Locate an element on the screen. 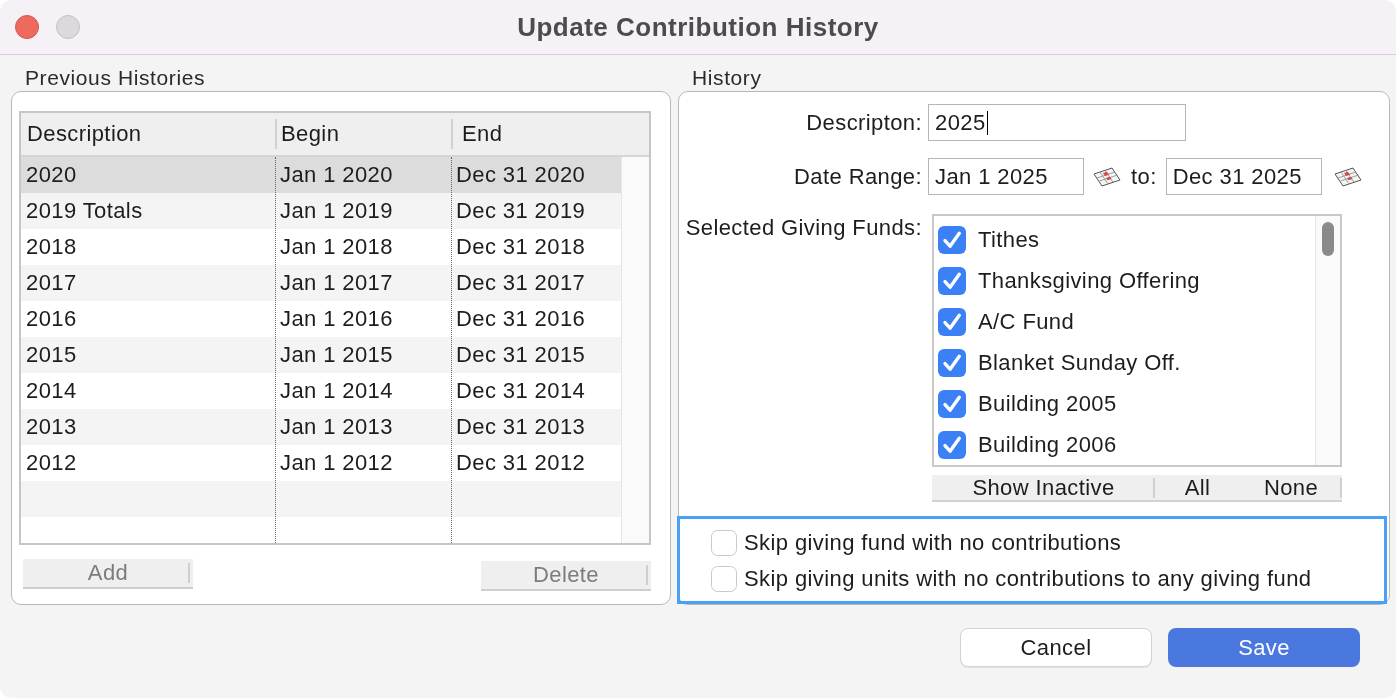 This screenshot has width=1396, height=698. table-cell-text: Dec 31 2015 is located at coordinates (521, 355).